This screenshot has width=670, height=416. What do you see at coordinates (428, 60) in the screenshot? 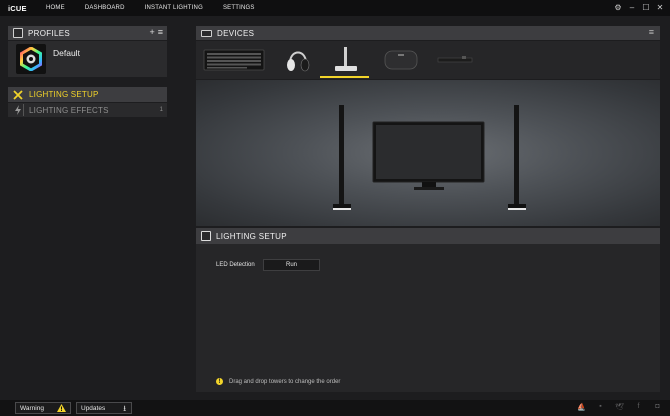
I see `device-strip` at bounding box center [428, 60].